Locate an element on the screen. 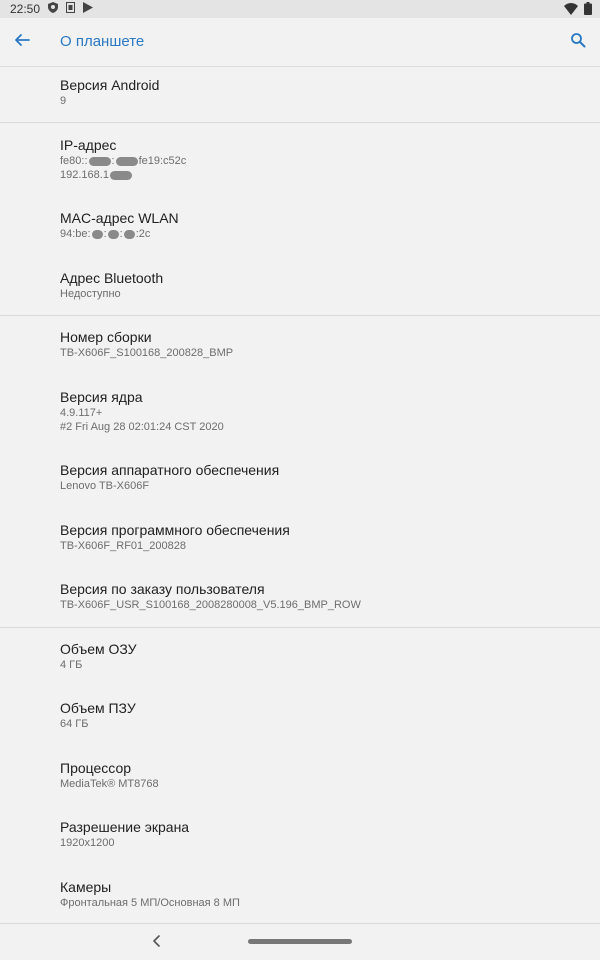 This screenshot has height=960, width=600. mac-part: :2c is located at coordinates (143, 234).